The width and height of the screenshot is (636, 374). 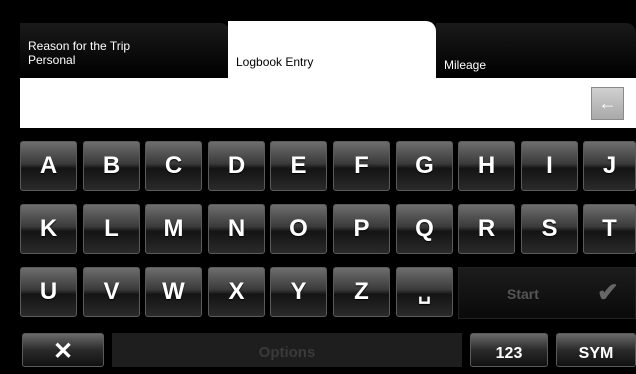 I want to click on tab-logbook-entry: Logbook Entry, so click(x=332, y=49).